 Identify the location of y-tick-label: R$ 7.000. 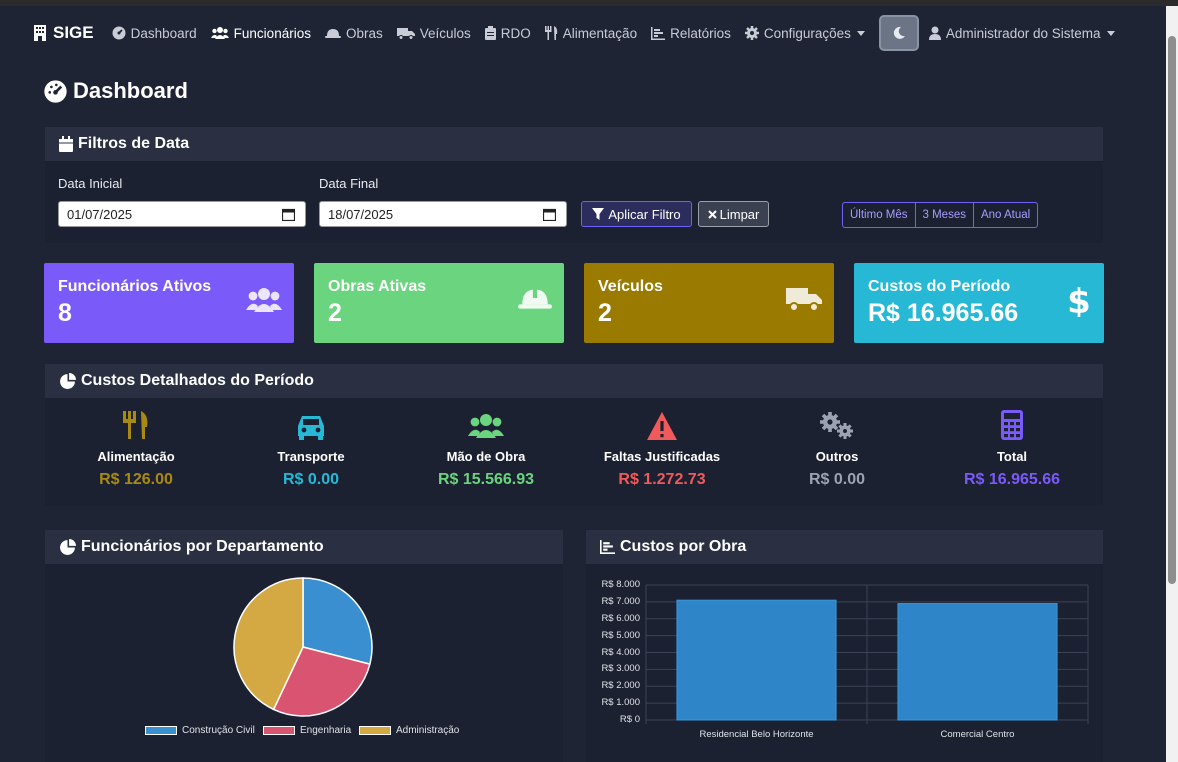
(620, 601).